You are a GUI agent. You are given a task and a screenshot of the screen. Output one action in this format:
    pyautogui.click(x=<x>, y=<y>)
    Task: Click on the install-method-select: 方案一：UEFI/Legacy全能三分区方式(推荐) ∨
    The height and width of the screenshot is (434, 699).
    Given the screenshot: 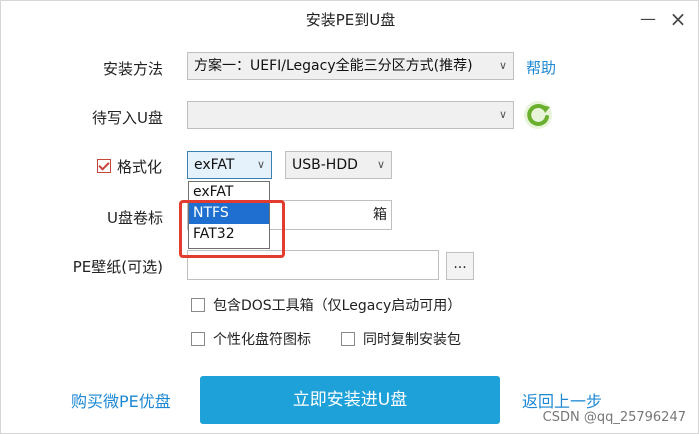 What is the action you would take?
    pyautogui.click(x=350, y=66)
    